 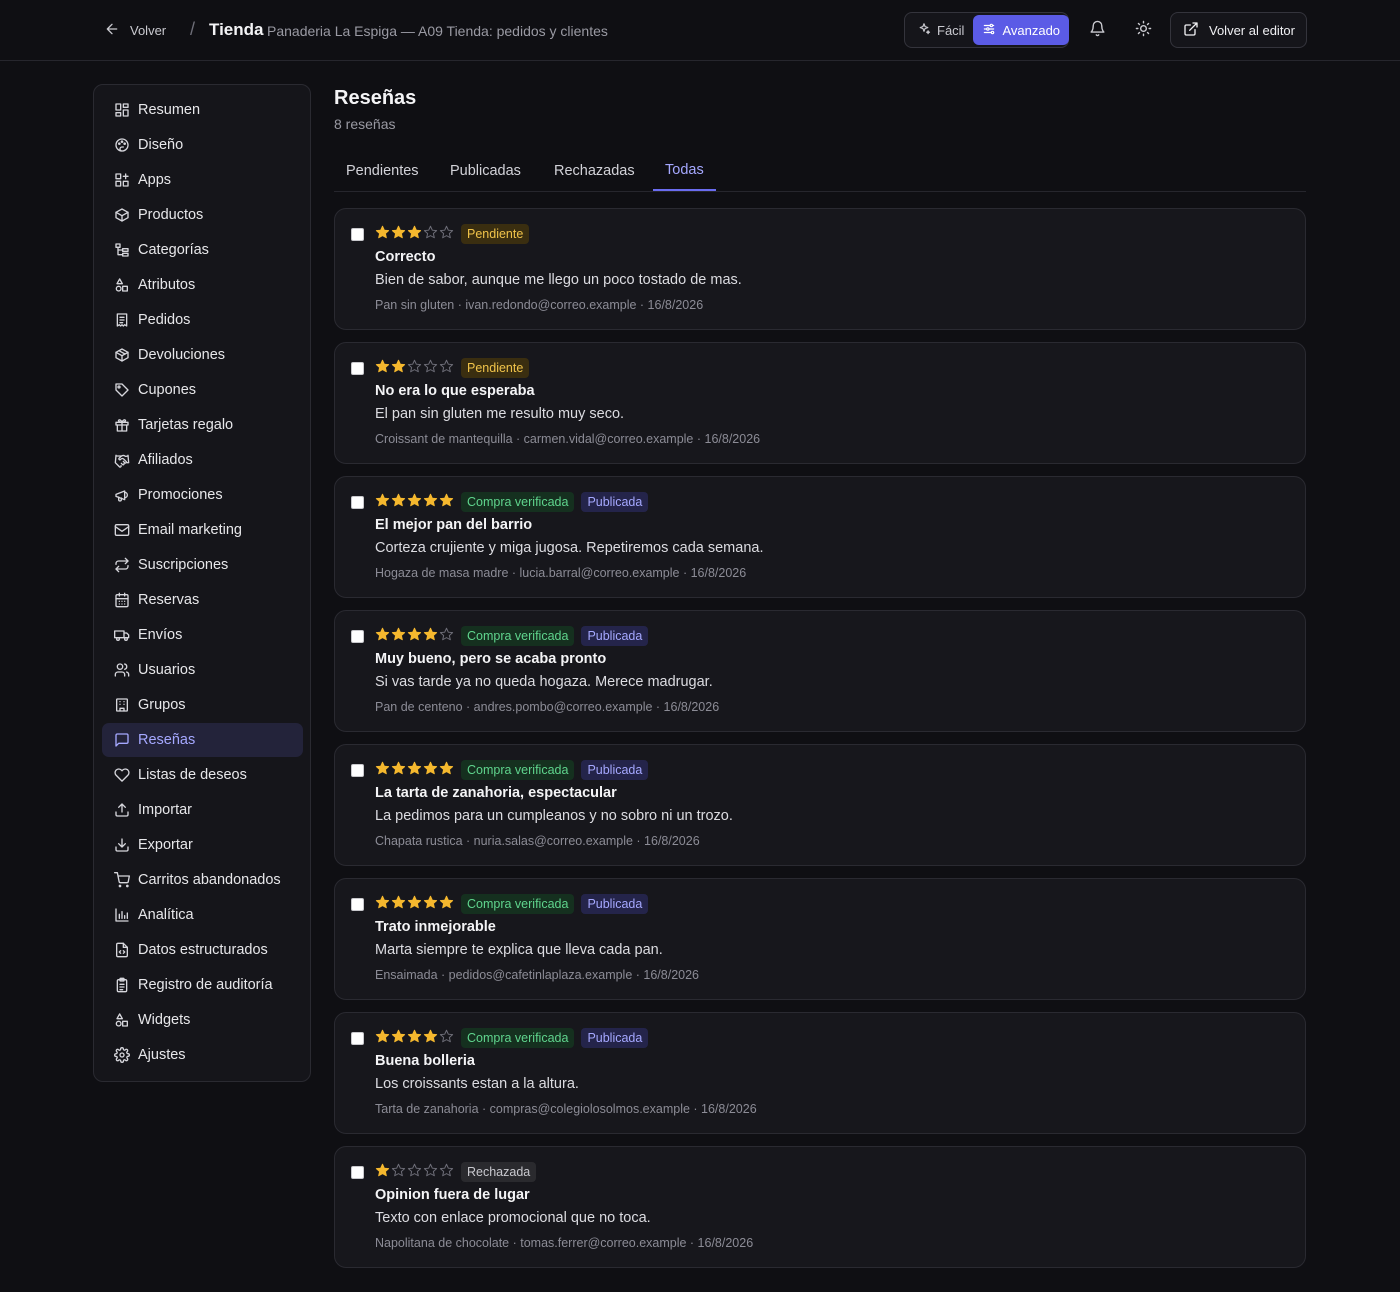 What do you see at coordinates (202, 530) in the screenshot?
I see `sidebar-item-email-marketing: Email marketing` at bounding box center [202, 530].